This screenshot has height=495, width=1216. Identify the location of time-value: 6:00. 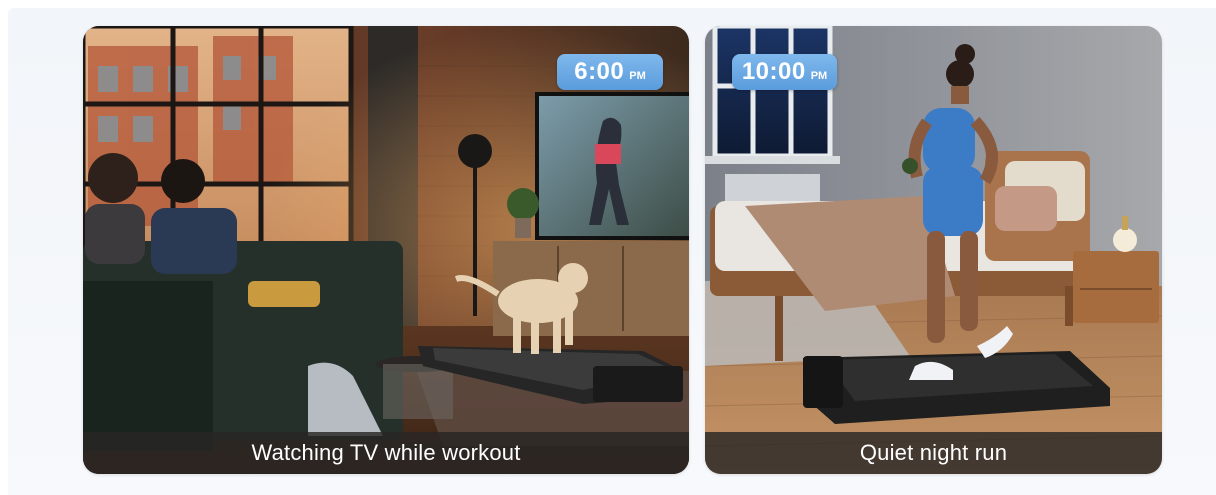
(599, 71).